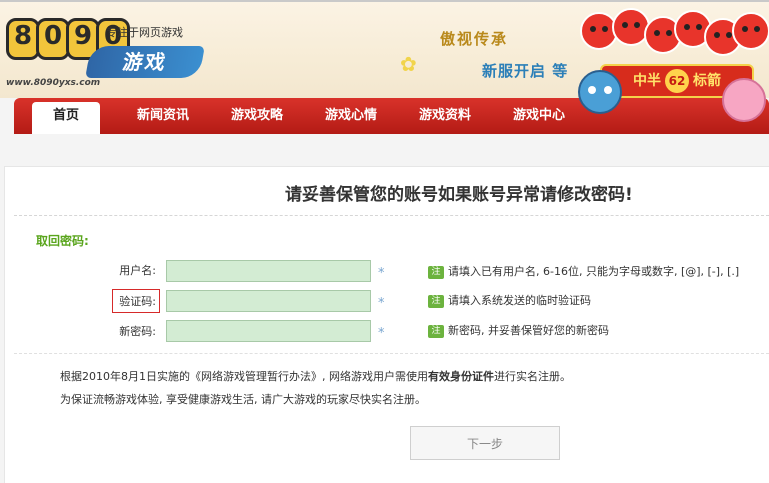 This screenshot has height=483, width=769. I want to click on logo-url: www.8090yxs.com, so click(53, 83).